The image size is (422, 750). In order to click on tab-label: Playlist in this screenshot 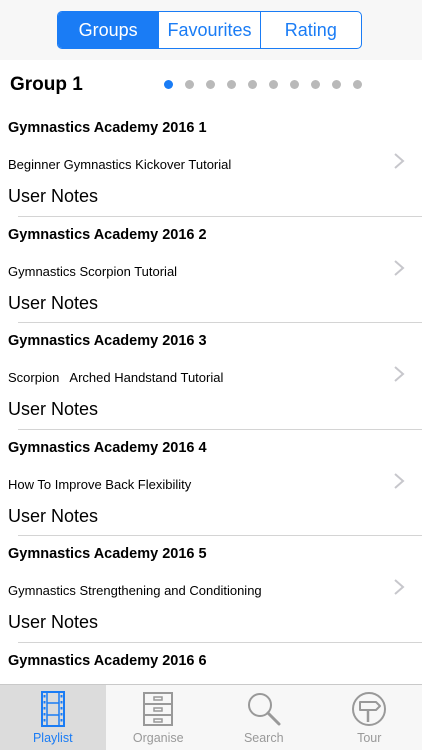, I will do `click(52, 738)`.